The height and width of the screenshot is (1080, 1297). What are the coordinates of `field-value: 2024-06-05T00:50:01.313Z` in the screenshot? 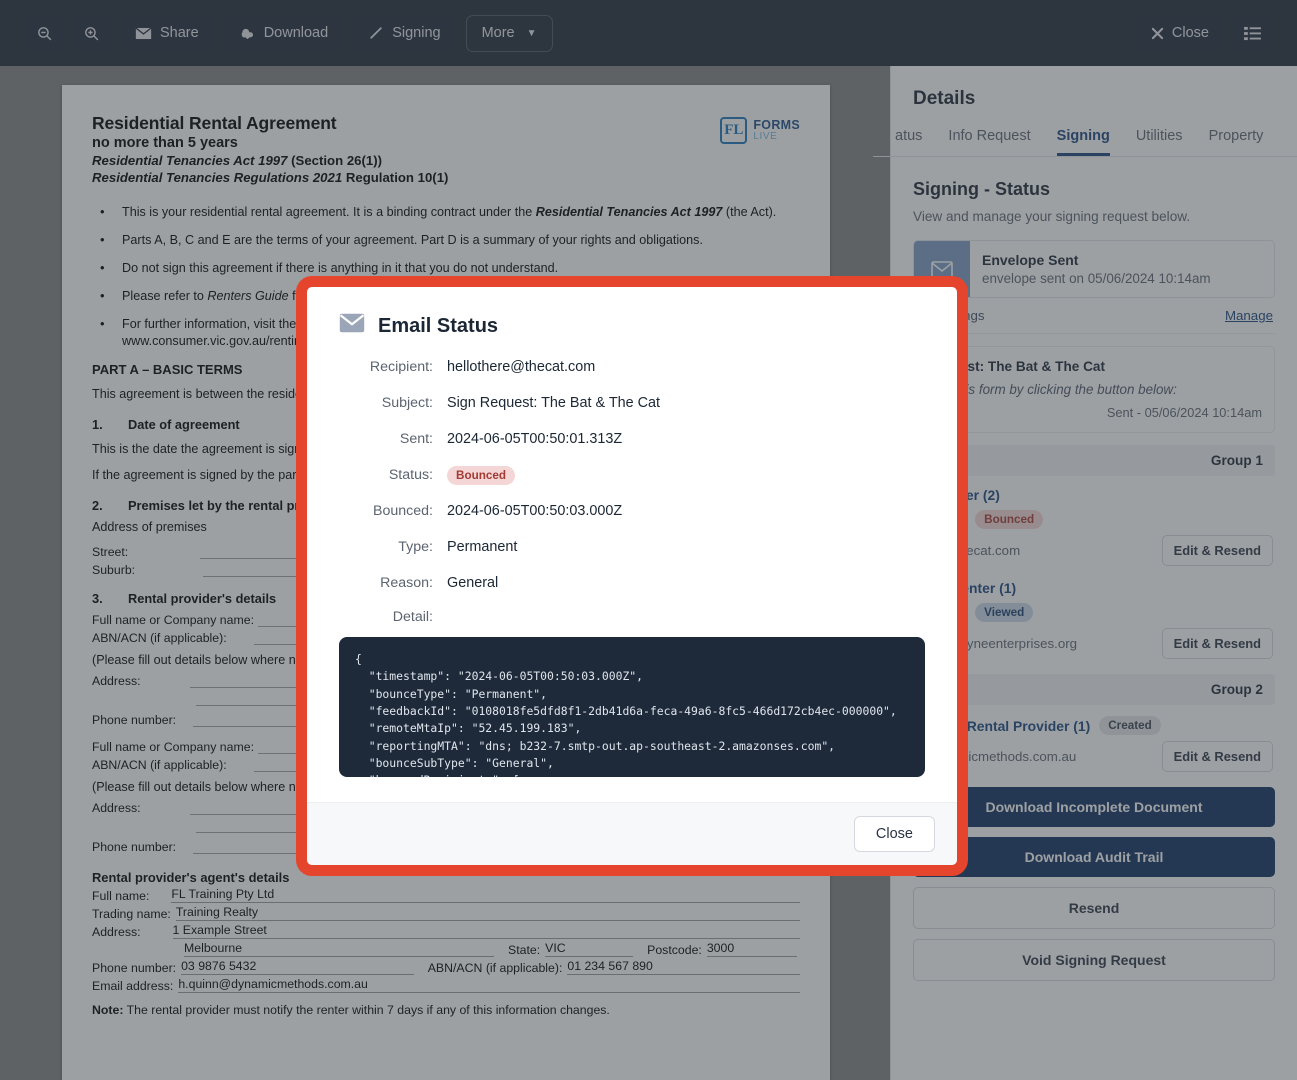 It's located at (535, 439).